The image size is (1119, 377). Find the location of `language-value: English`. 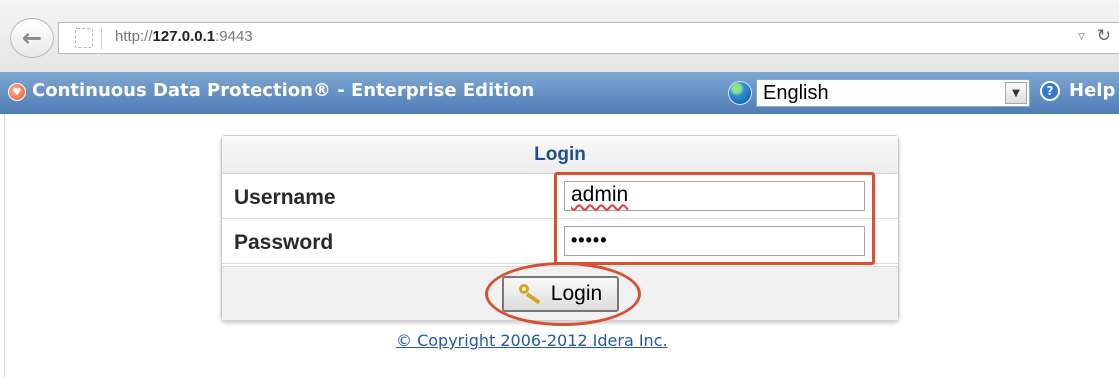

language-value: English is located at coordinates (796, 93).